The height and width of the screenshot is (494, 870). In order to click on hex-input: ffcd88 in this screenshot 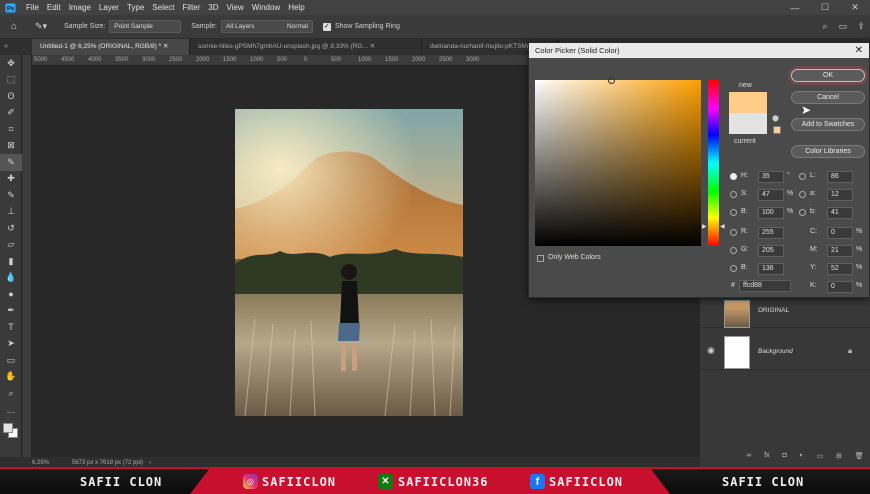, I will do `click(765, 286)`.